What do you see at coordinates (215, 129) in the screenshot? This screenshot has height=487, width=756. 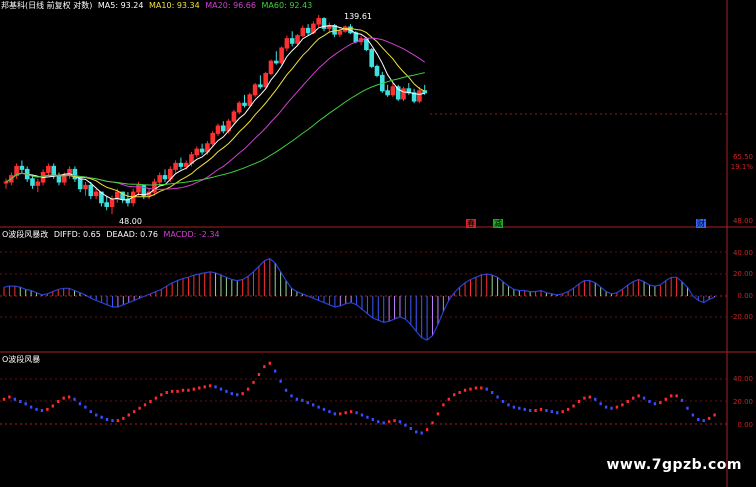 I see `ma60-line` at bounding box center [215, 129].